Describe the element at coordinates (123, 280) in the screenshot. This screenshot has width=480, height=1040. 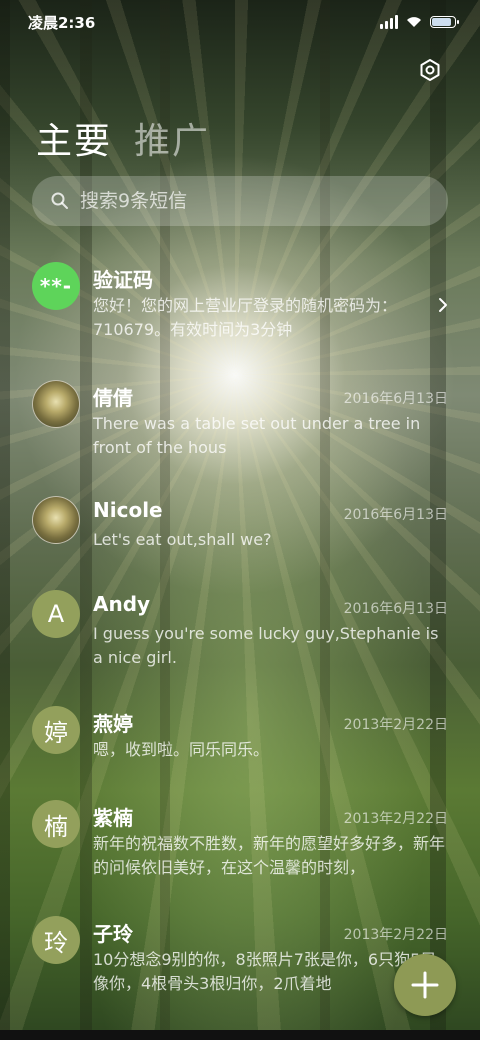
I see `conversation-name: 验证码` at that location.